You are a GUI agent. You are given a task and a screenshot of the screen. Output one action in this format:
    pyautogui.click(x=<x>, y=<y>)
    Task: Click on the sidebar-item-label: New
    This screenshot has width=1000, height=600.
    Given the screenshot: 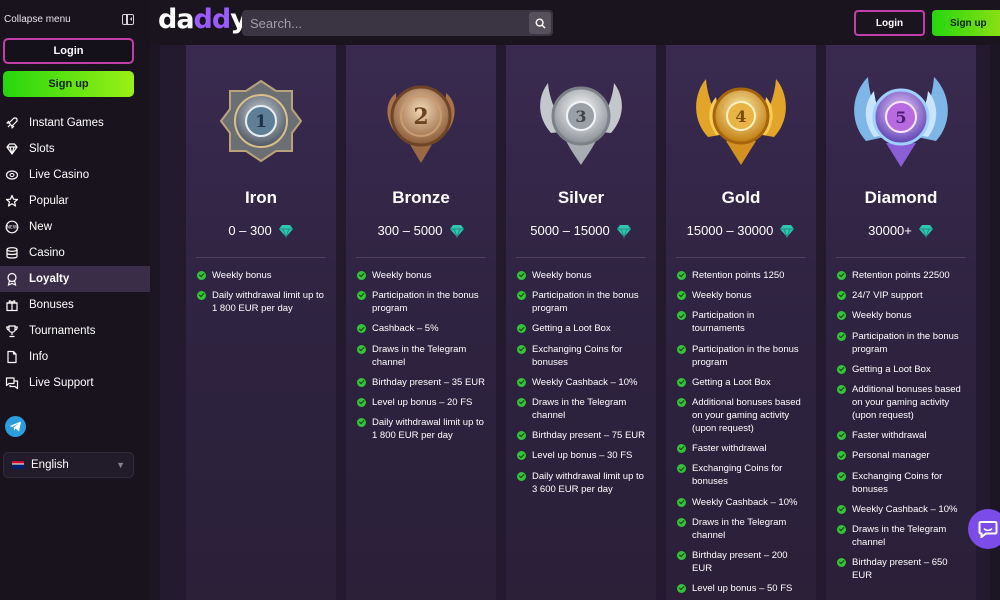 What is the action you would take?
    pyautogui.click(x=41, y=227)
    